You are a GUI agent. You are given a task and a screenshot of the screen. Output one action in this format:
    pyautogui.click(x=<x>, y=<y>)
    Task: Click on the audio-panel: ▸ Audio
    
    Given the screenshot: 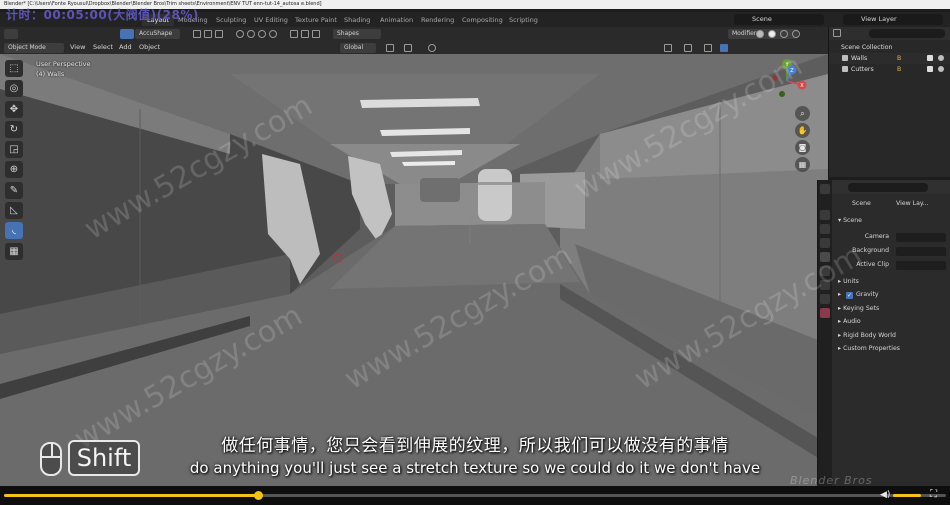 What is the action you would take?
    pyautogui.click(x=891, y=322)
    